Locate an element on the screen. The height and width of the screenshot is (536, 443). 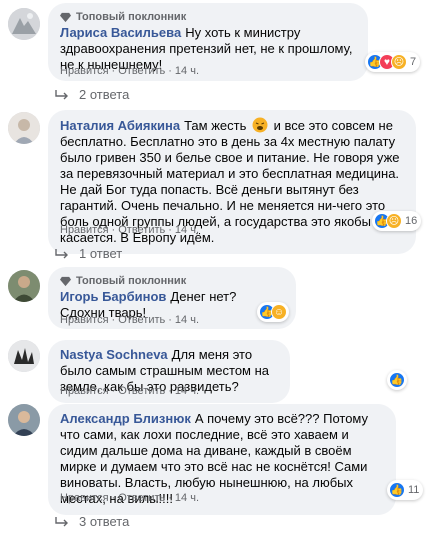
author-name: Nastya Sochneva is located at coordinates (114, 354).